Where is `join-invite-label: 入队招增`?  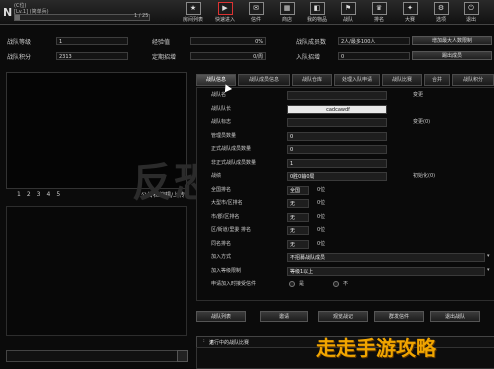
join-invite-label: 入队招增 is located at coordinates (308, 57).